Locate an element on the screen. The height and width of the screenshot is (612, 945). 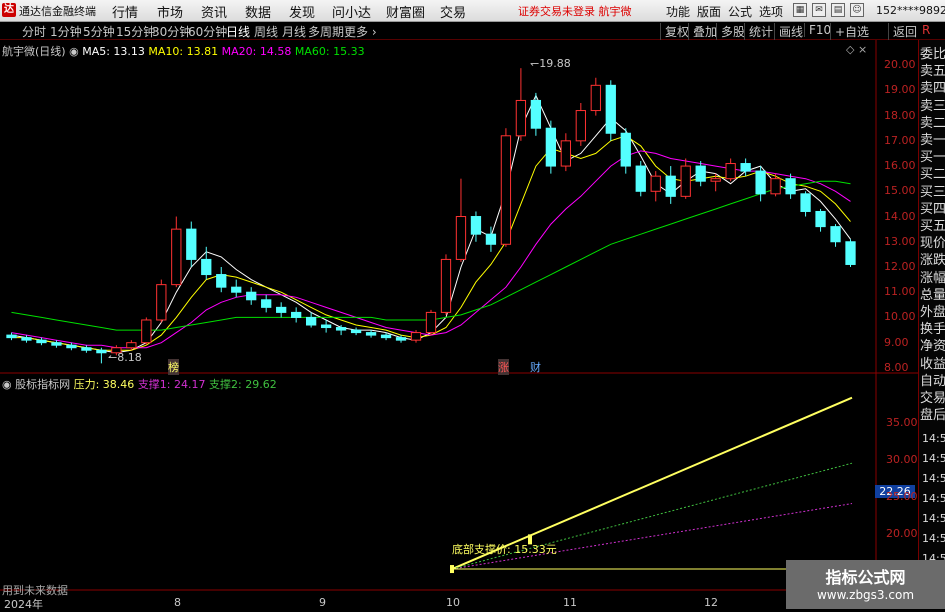
app-logo-icon: 达 is located at coordinates (9, 10).